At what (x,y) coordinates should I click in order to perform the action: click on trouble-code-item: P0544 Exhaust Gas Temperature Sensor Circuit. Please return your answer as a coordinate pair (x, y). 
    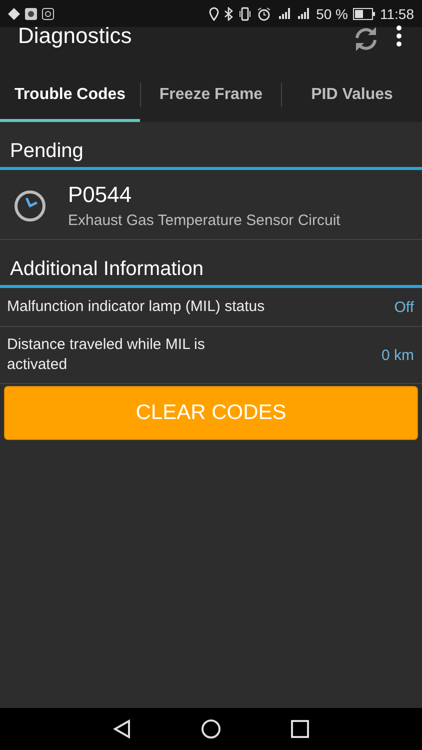
    Looking at the image, I should click on (211, 205).